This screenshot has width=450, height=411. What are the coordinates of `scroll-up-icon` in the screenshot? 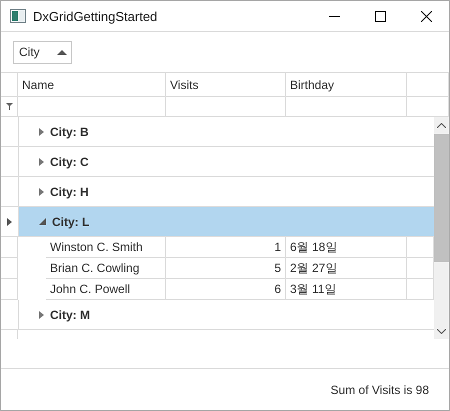 It's located at (441, 125).